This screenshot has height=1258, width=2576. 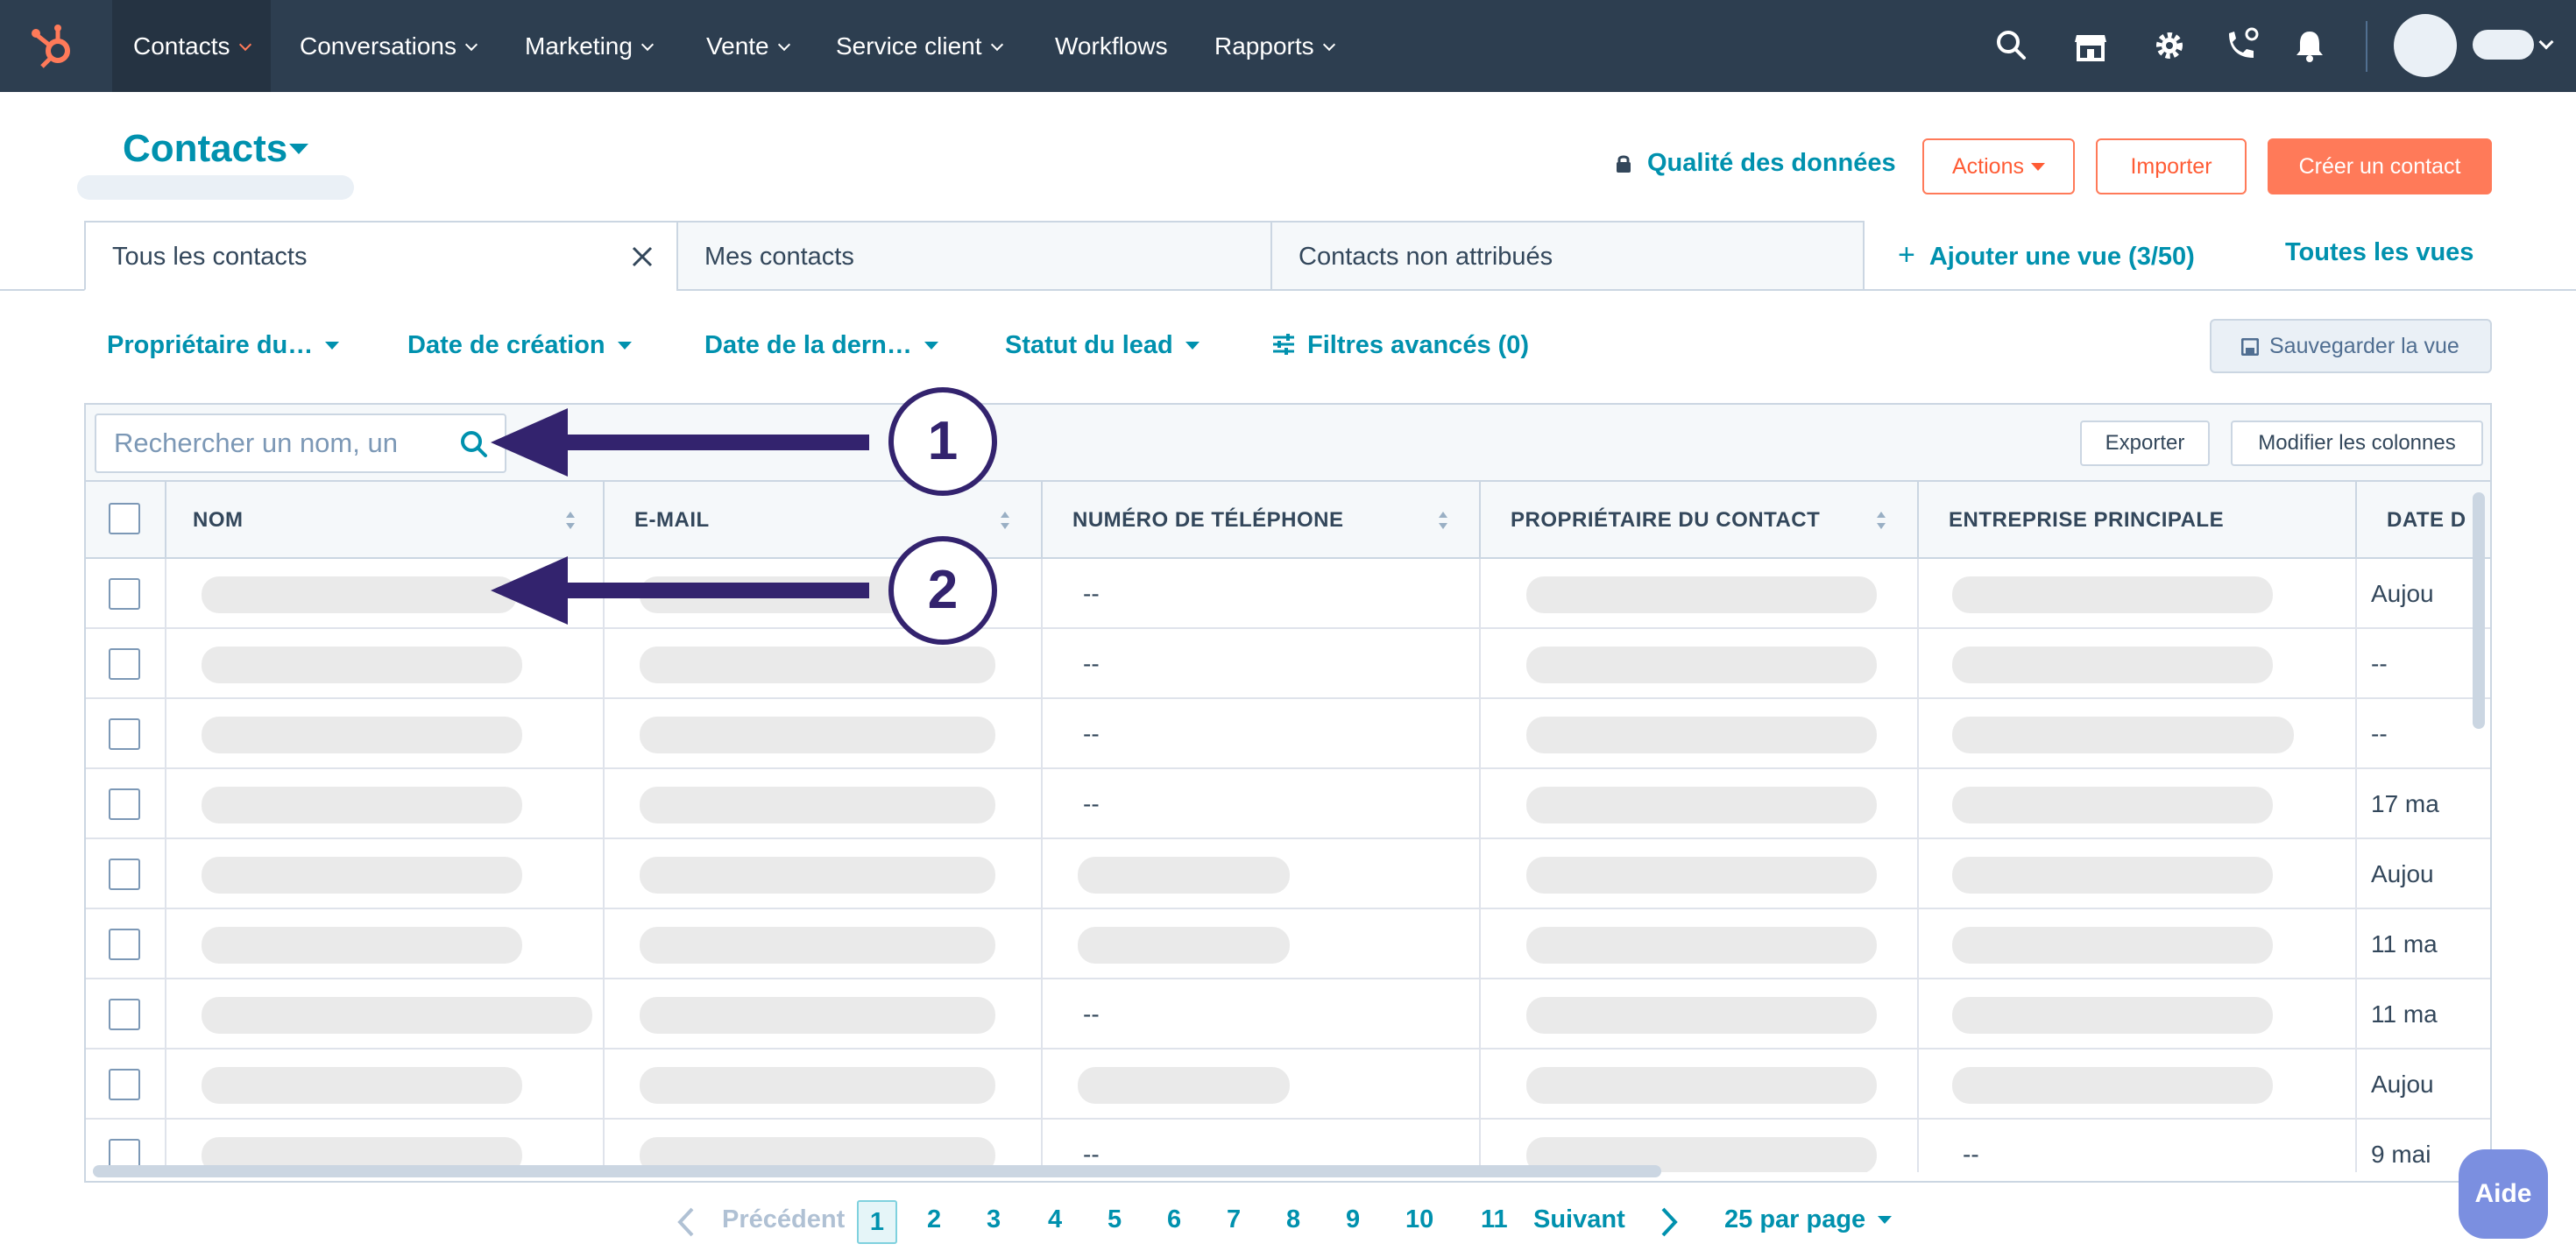 What do you see at coordinates (1174, 1219) in the screenshot?
I see `page-link: 6` at bounding box center [1174, 1219].